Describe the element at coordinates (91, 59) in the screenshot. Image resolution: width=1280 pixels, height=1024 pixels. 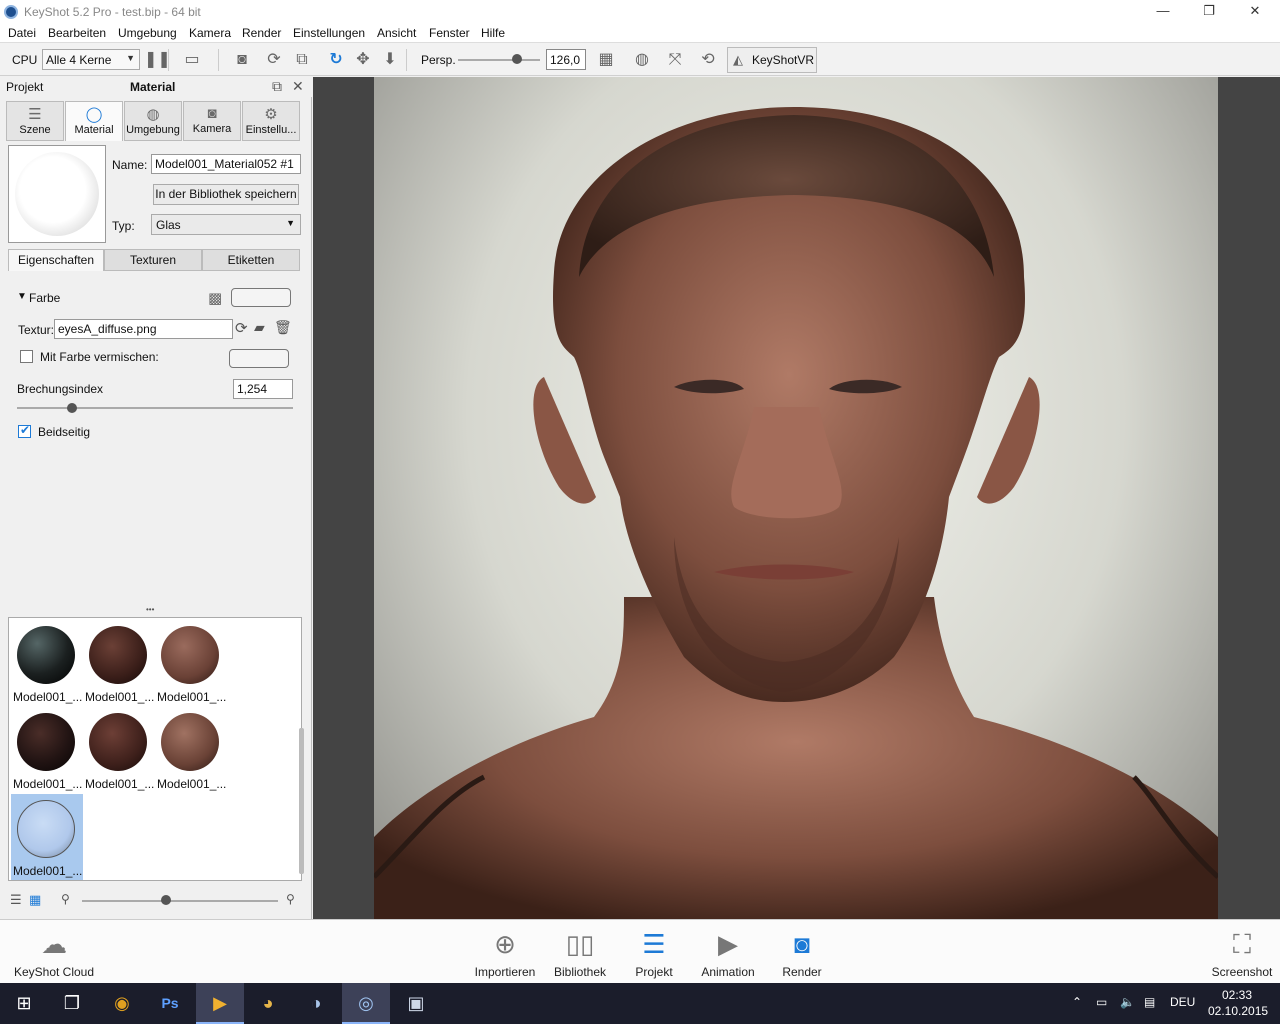
I see `cpu-cores-select: Alle 4 Kerne ▼` at that location.